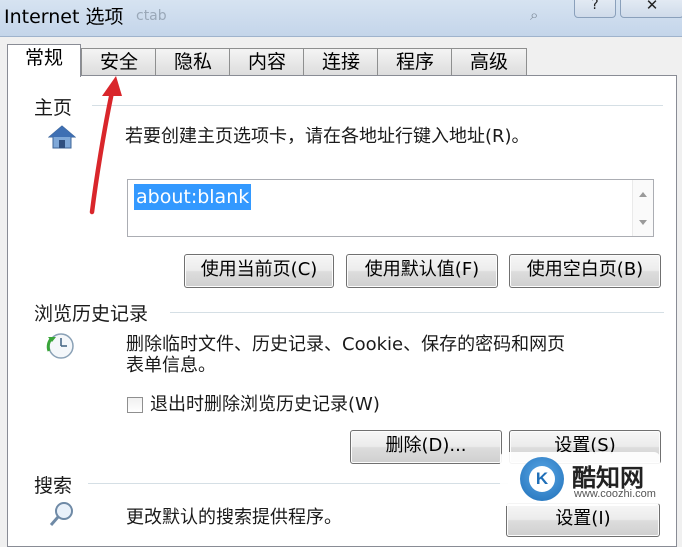  Describe the element at coordinates (390, 208) in the screenshot. I see `home-address-field: about:blank` at that location.